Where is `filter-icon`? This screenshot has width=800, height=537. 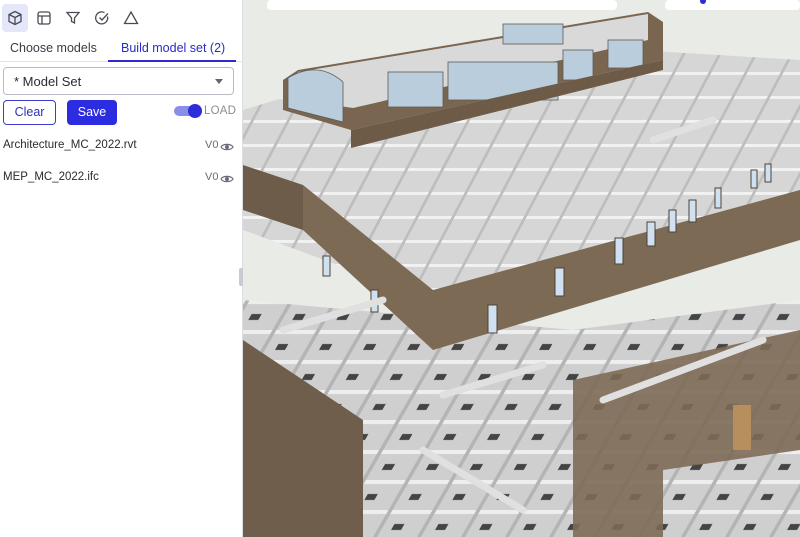 filter-icon is located at coordinates (73, 18).